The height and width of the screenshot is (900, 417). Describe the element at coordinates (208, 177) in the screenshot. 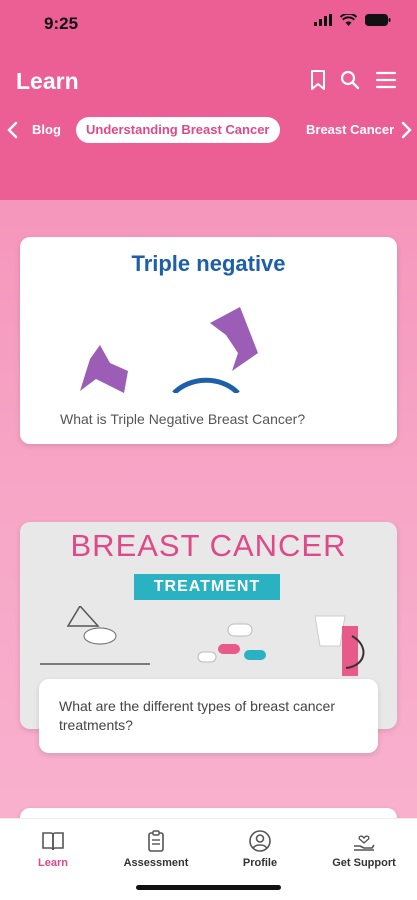

I see `header-wave` at that location.